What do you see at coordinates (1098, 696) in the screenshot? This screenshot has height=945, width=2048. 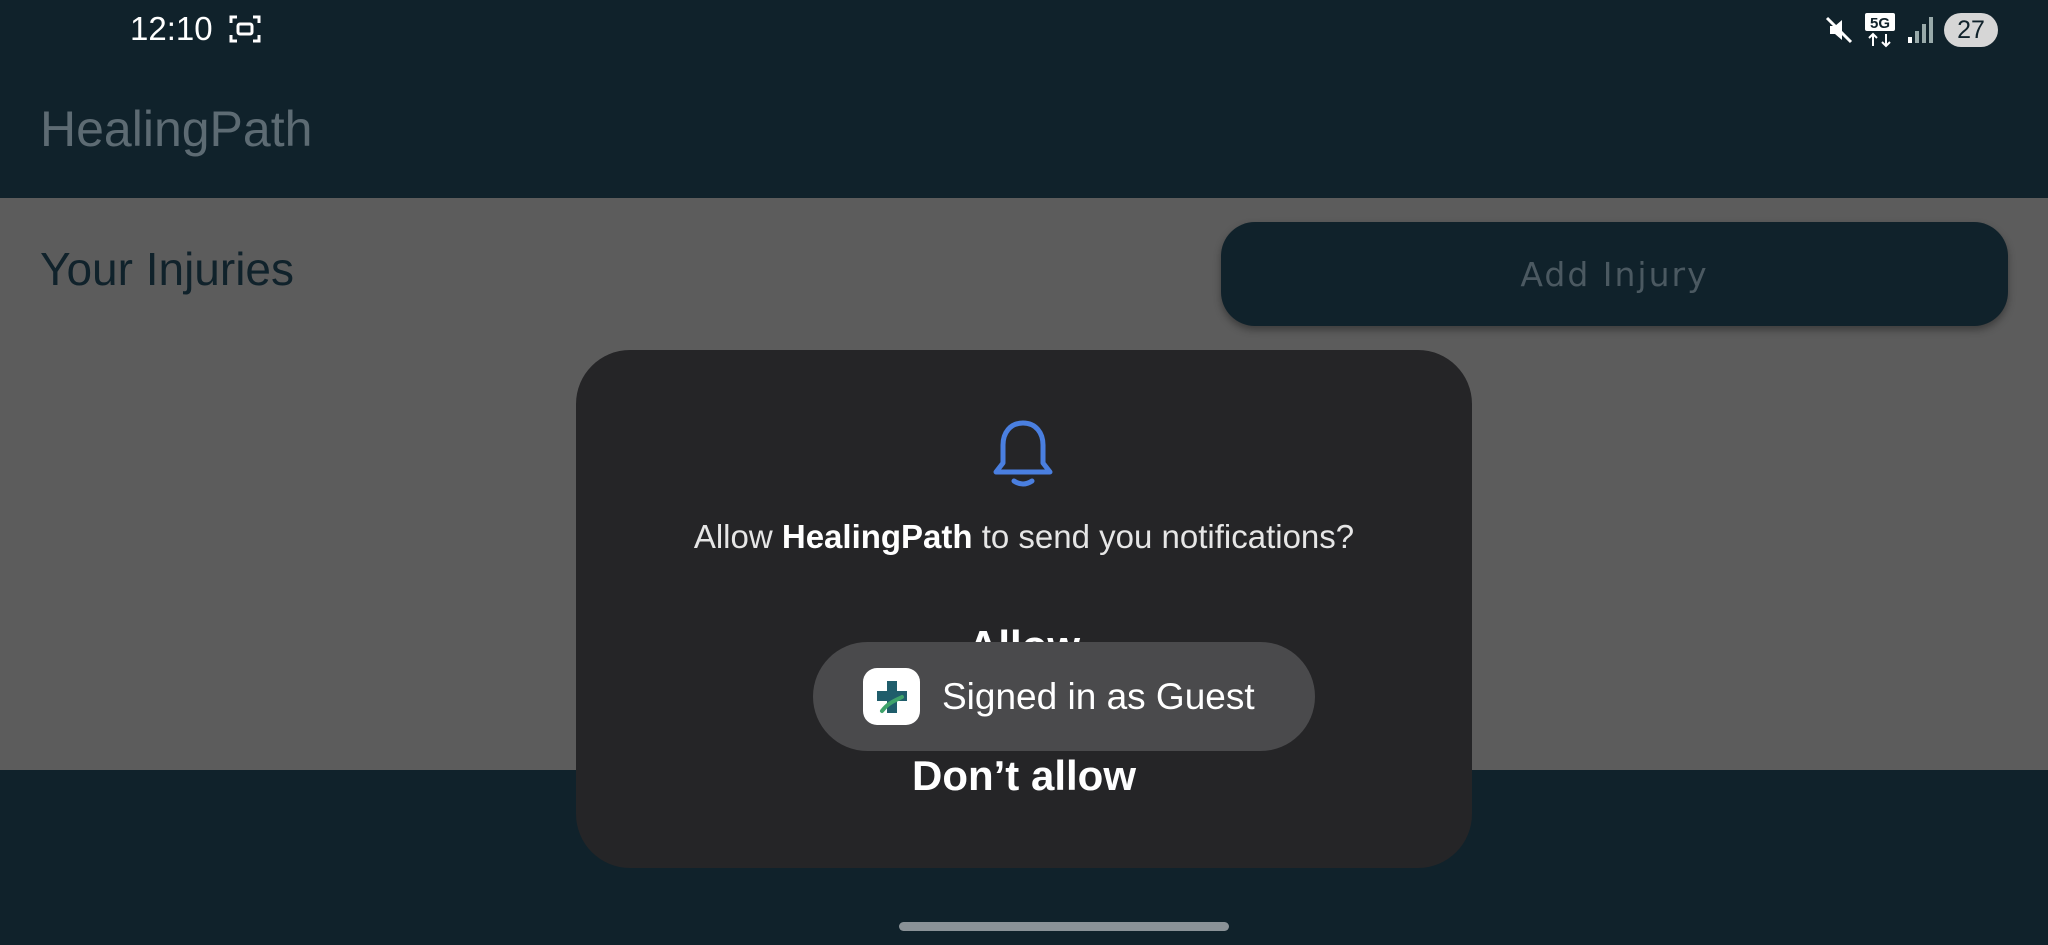 I see `toast-text: Signed in as Guest` at bounding box center [1098, 696].